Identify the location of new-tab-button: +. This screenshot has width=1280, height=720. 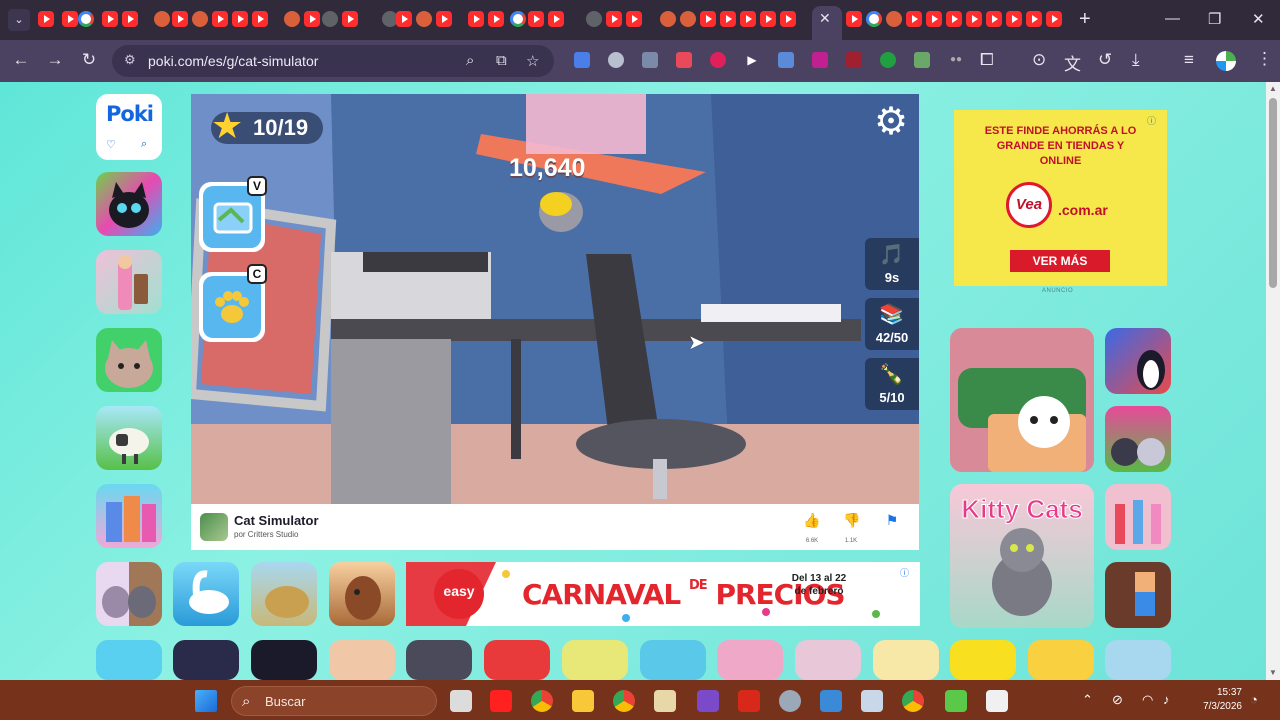
(1085, 19).